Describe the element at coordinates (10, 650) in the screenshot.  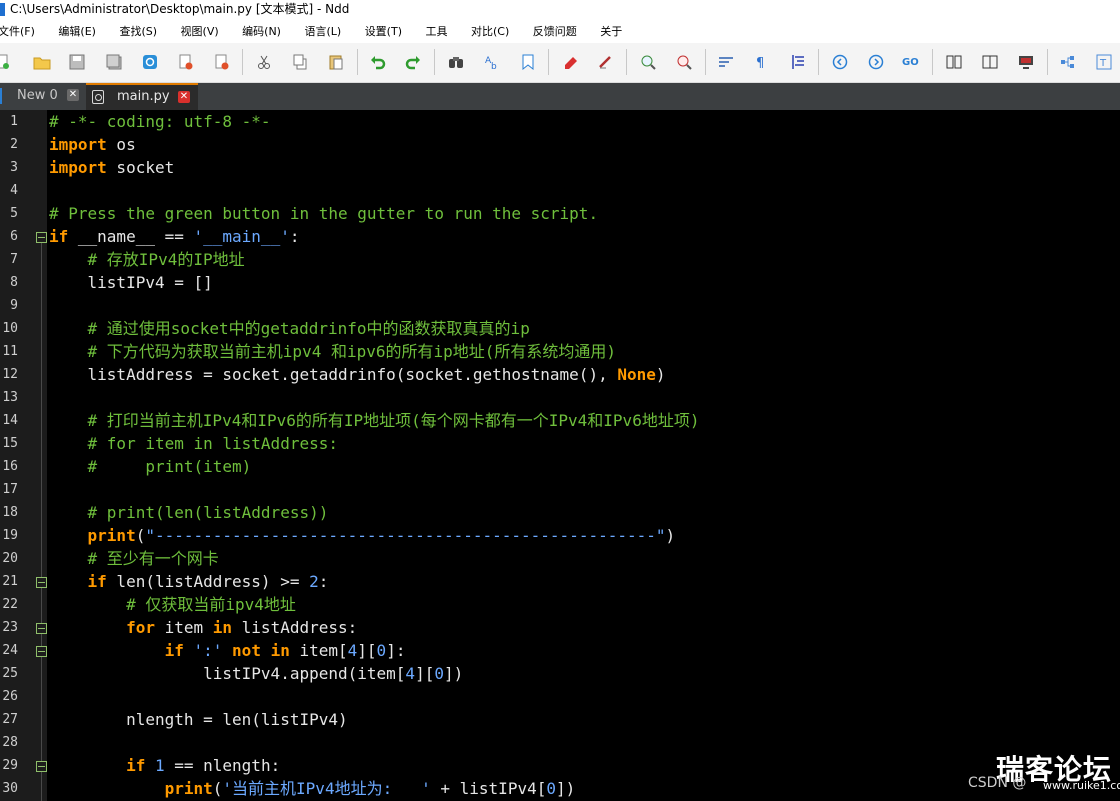
I see `line-number: 24` at that location.